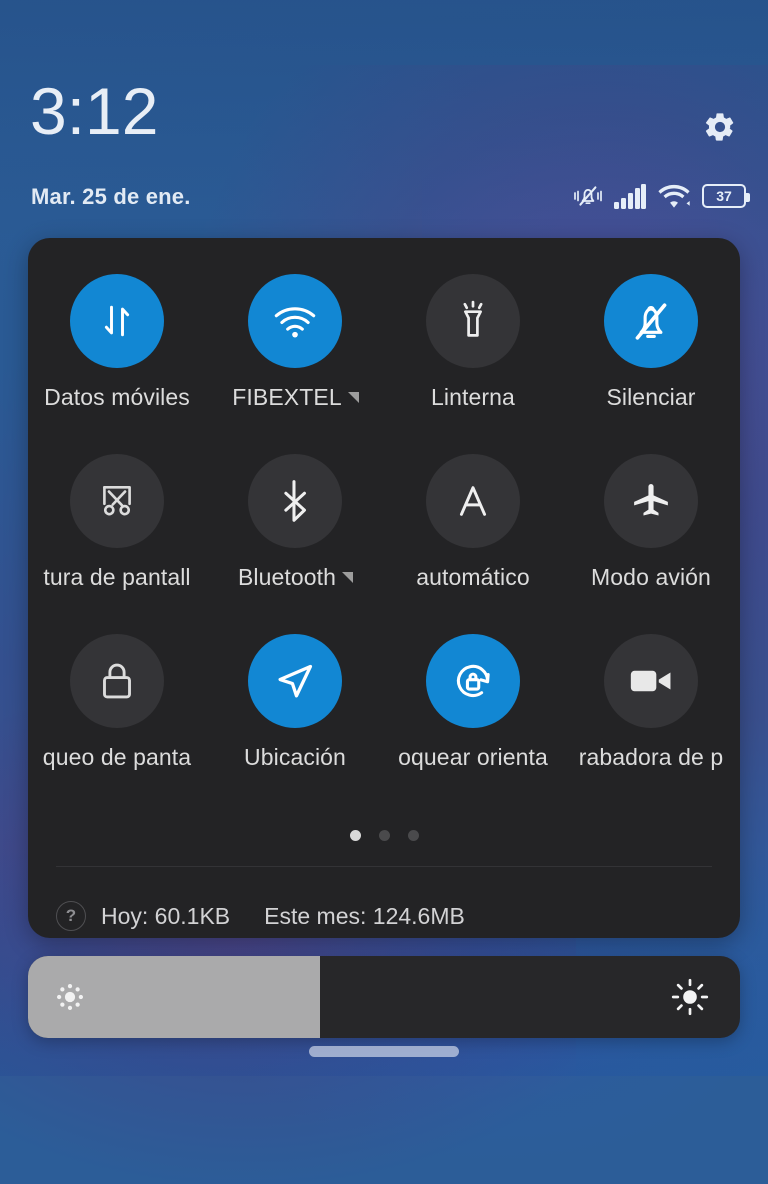 This screenshot has height=1184, width=768. I want to click on tile-label-row: Linterna, so click(473, 397).